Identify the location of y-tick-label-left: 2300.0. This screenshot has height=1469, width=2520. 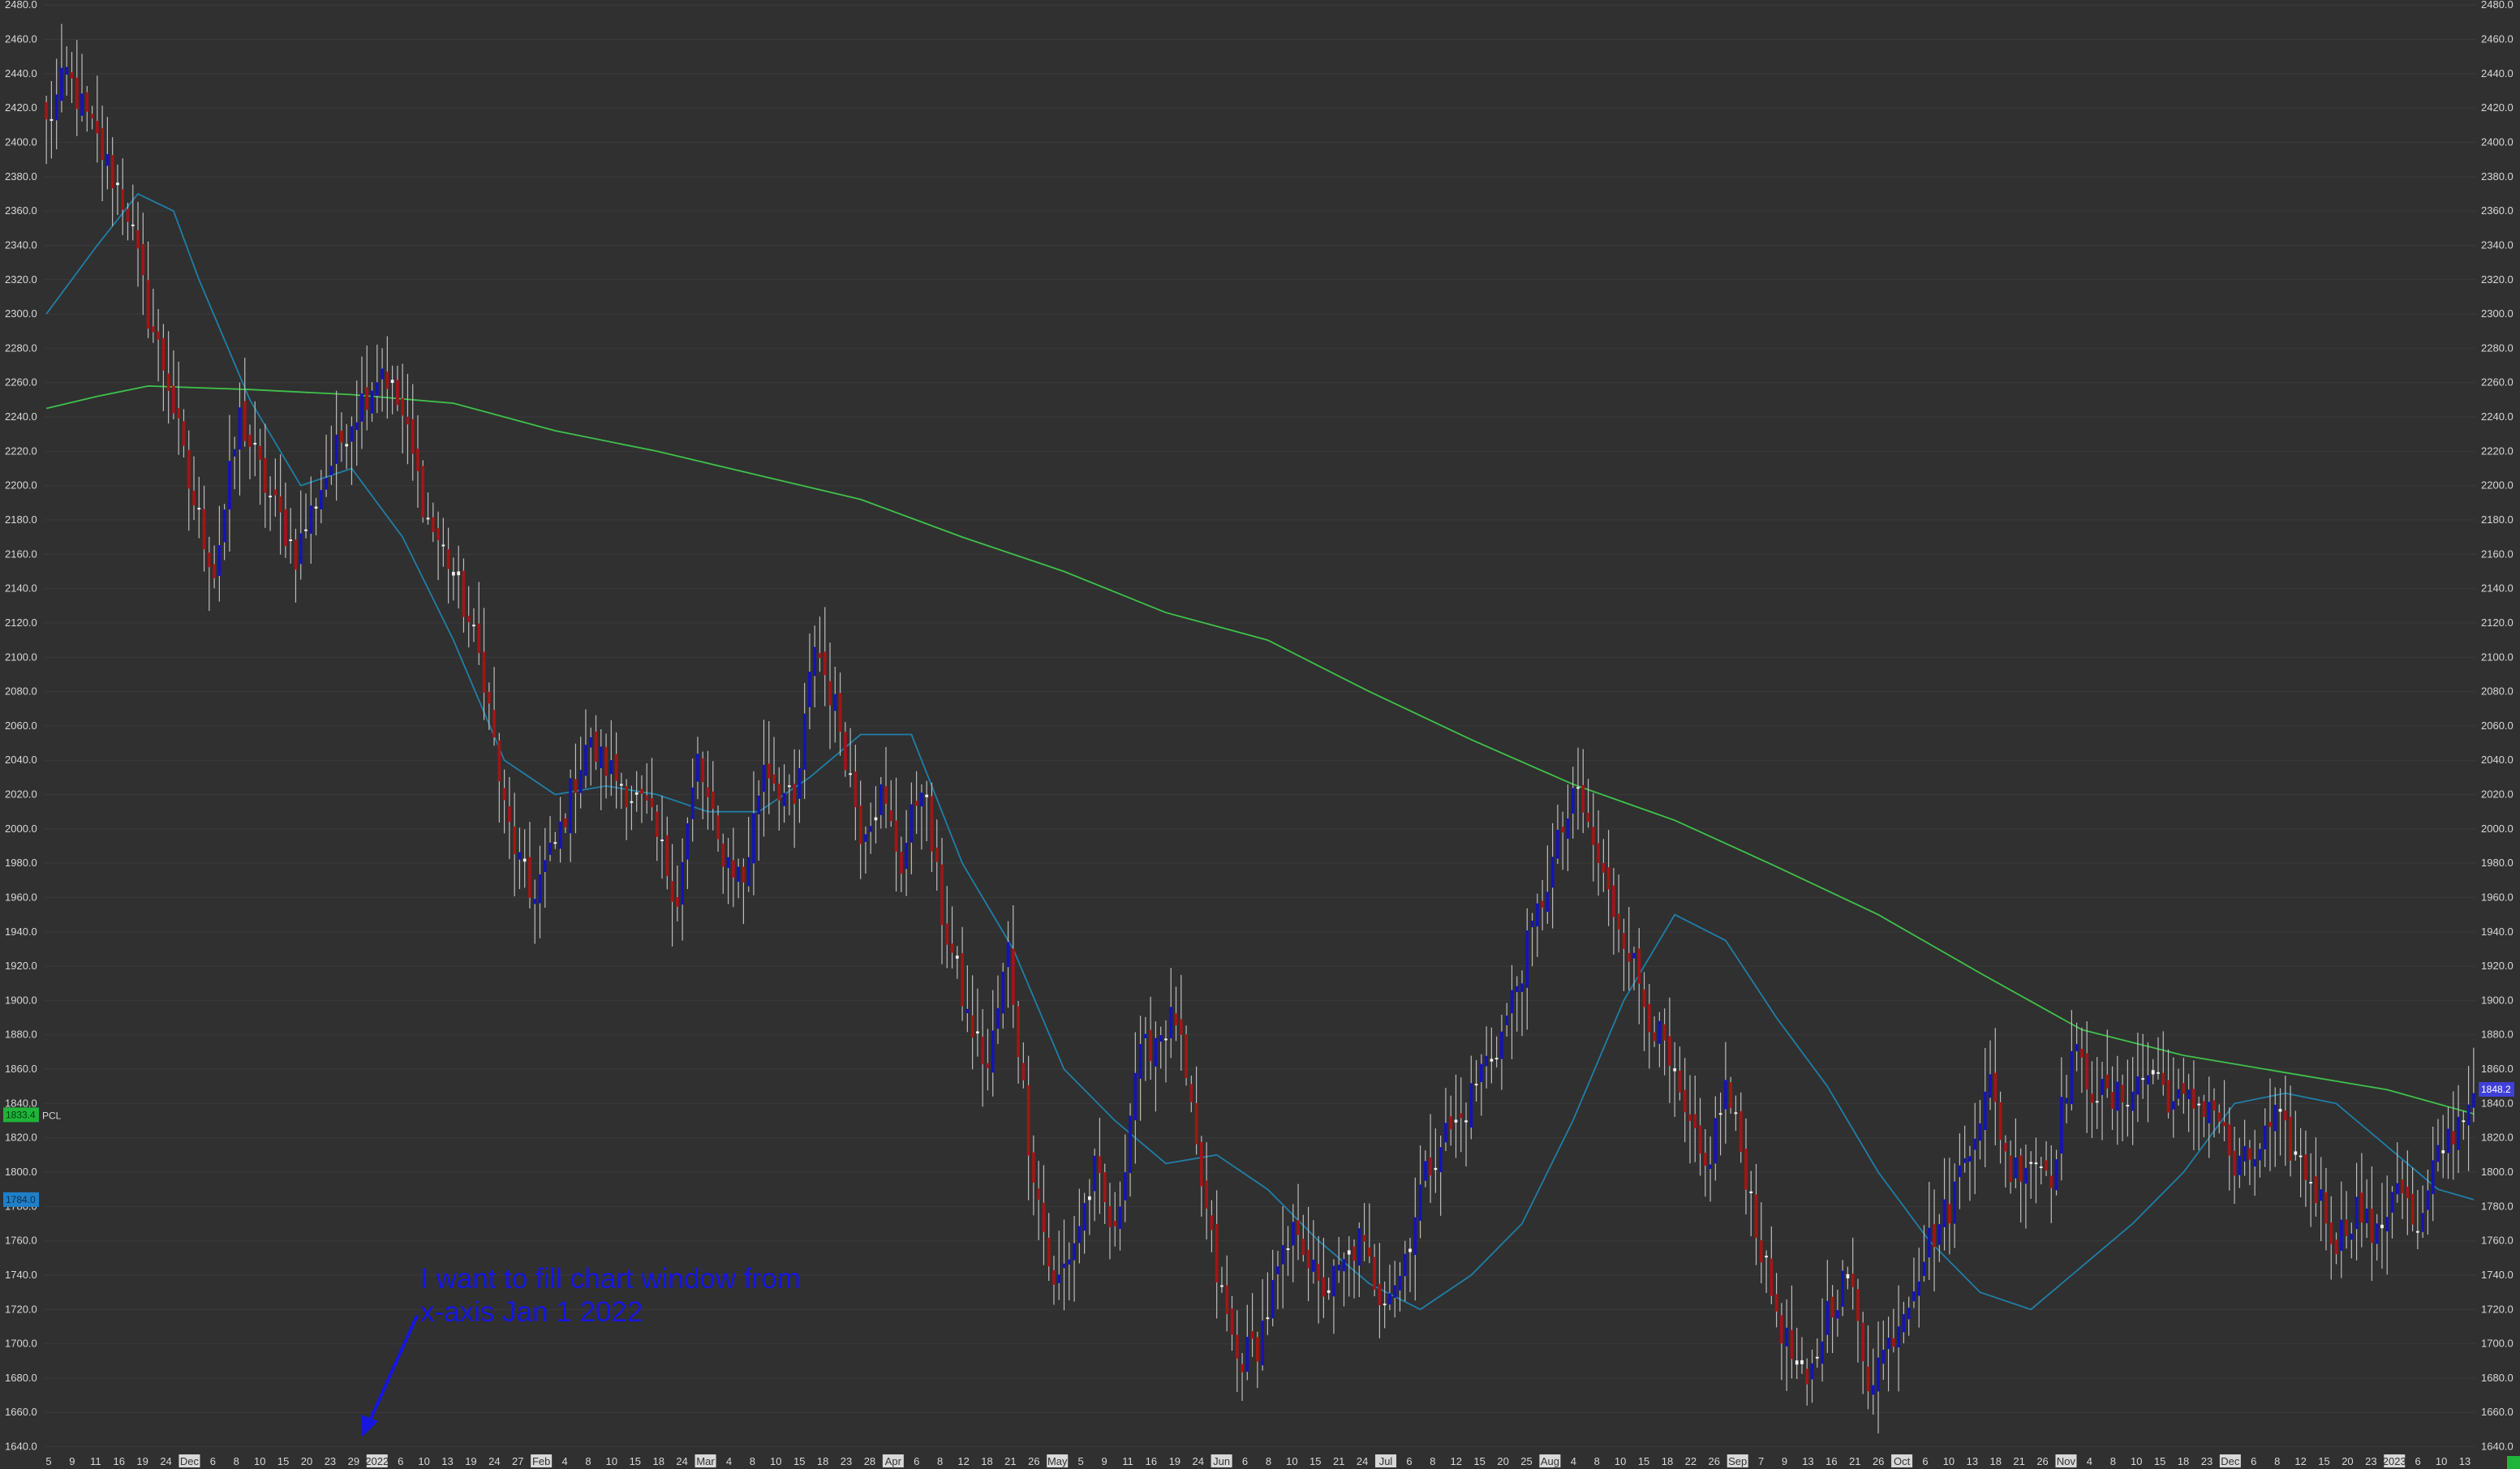
(21, 314).